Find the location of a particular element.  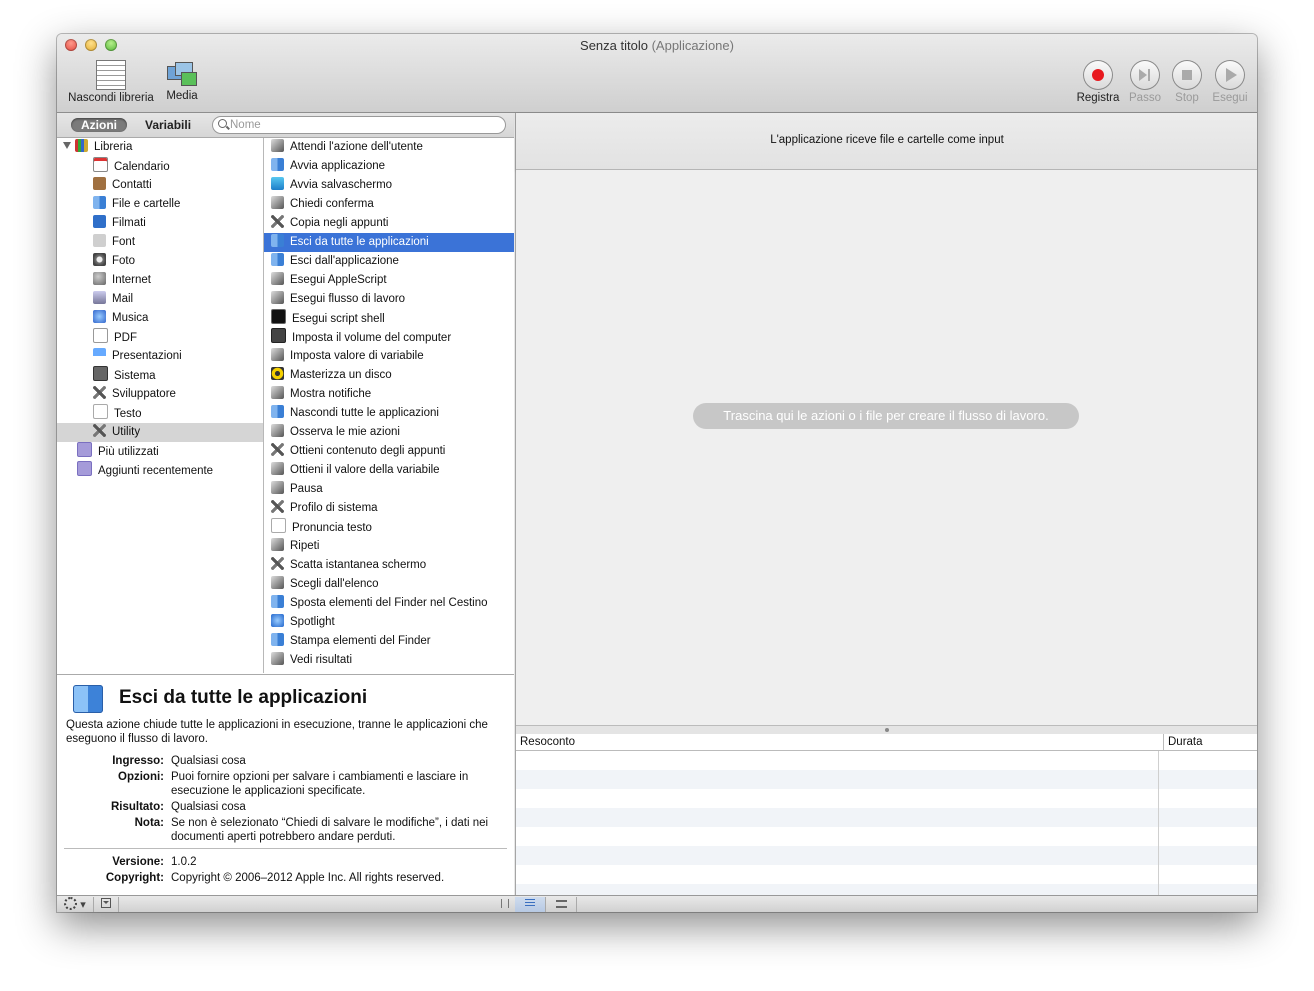

library-item-text: Testo is located at coordinates (160, 413).